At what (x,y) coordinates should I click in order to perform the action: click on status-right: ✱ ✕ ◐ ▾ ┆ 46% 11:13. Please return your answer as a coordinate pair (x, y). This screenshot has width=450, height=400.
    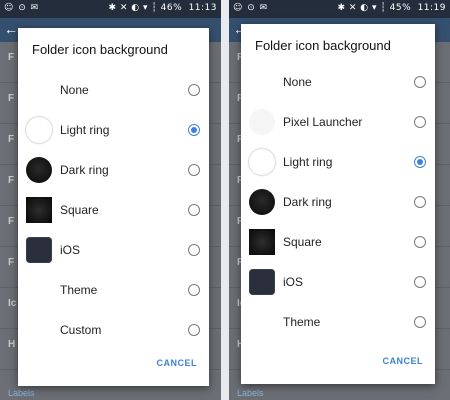
    Looking at the image, I should click on (162, 8).